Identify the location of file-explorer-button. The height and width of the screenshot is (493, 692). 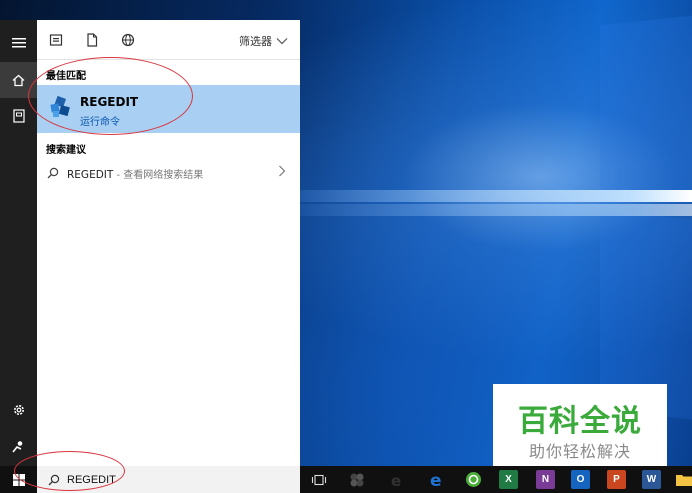
(683, 479).